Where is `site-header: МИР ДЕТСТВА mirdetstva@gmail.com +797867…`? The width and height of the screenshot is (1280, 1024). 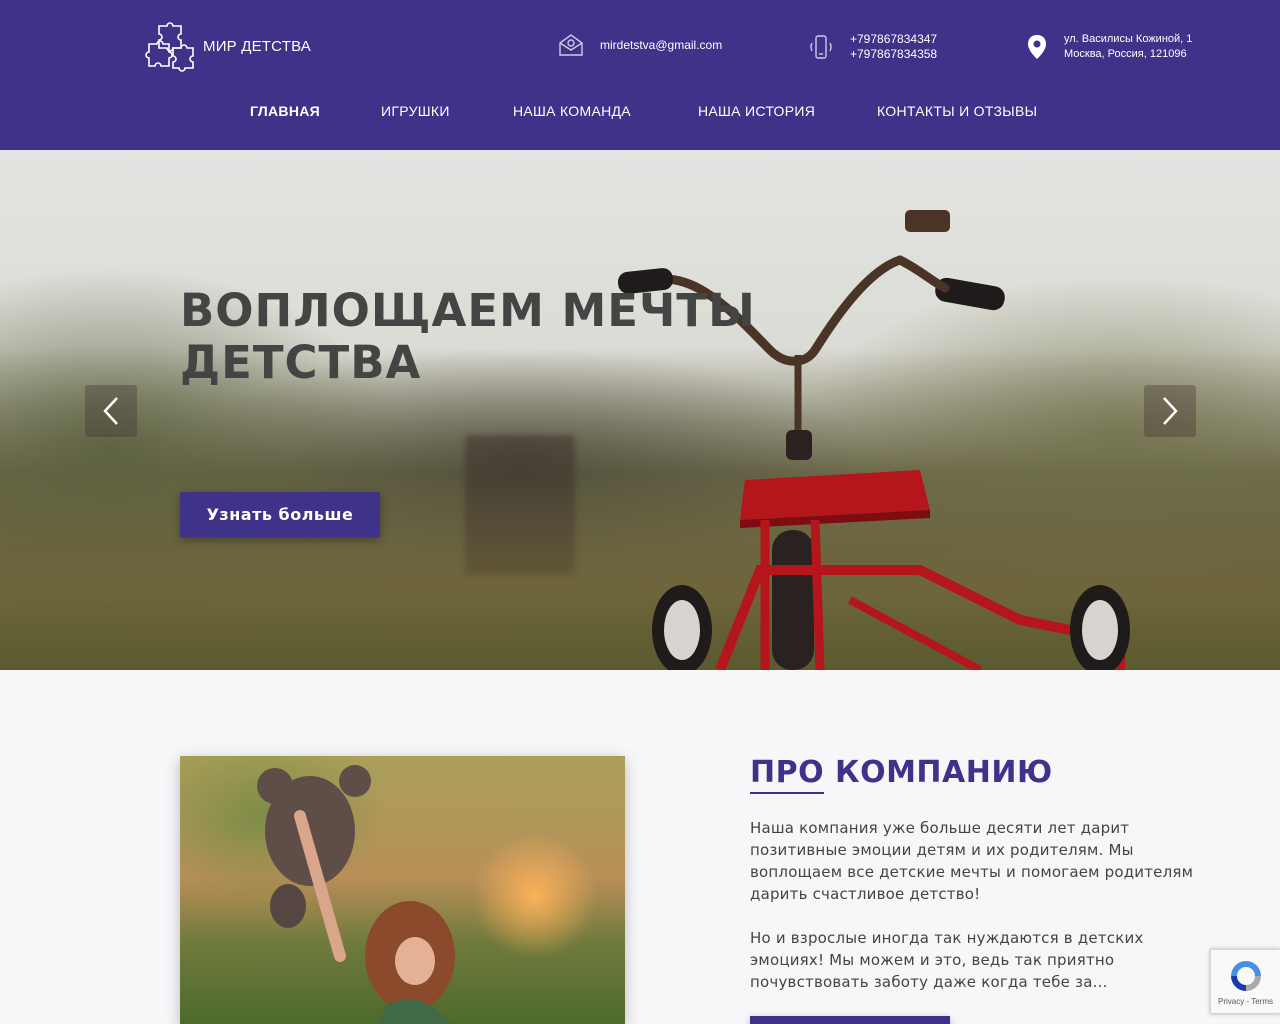
site-header: МИР ДЕТСТВА mirdetstva@gmail.com +797867… is located at coordinates (640, 75).